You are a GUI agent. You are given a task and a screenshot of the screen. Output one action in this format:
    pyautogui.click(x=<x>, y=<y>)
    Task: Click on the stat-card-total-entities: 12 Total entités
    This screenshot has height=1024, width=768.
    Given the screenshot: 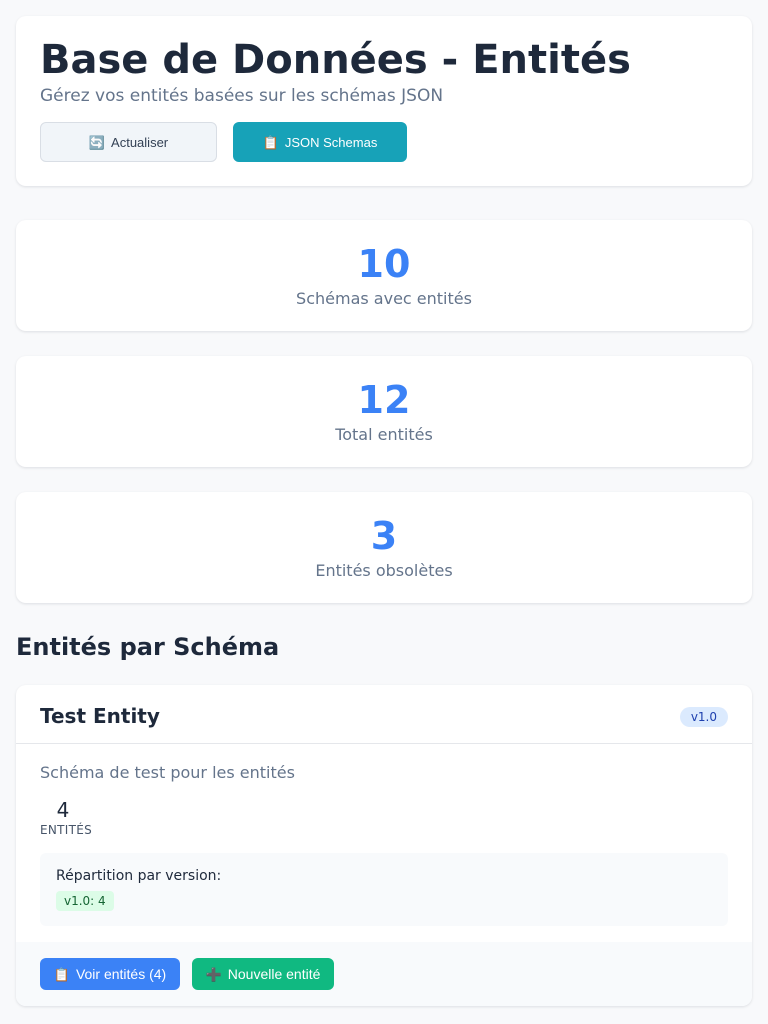 What is the action you would take?
    pyautogui.click(x=384, y=411)
    